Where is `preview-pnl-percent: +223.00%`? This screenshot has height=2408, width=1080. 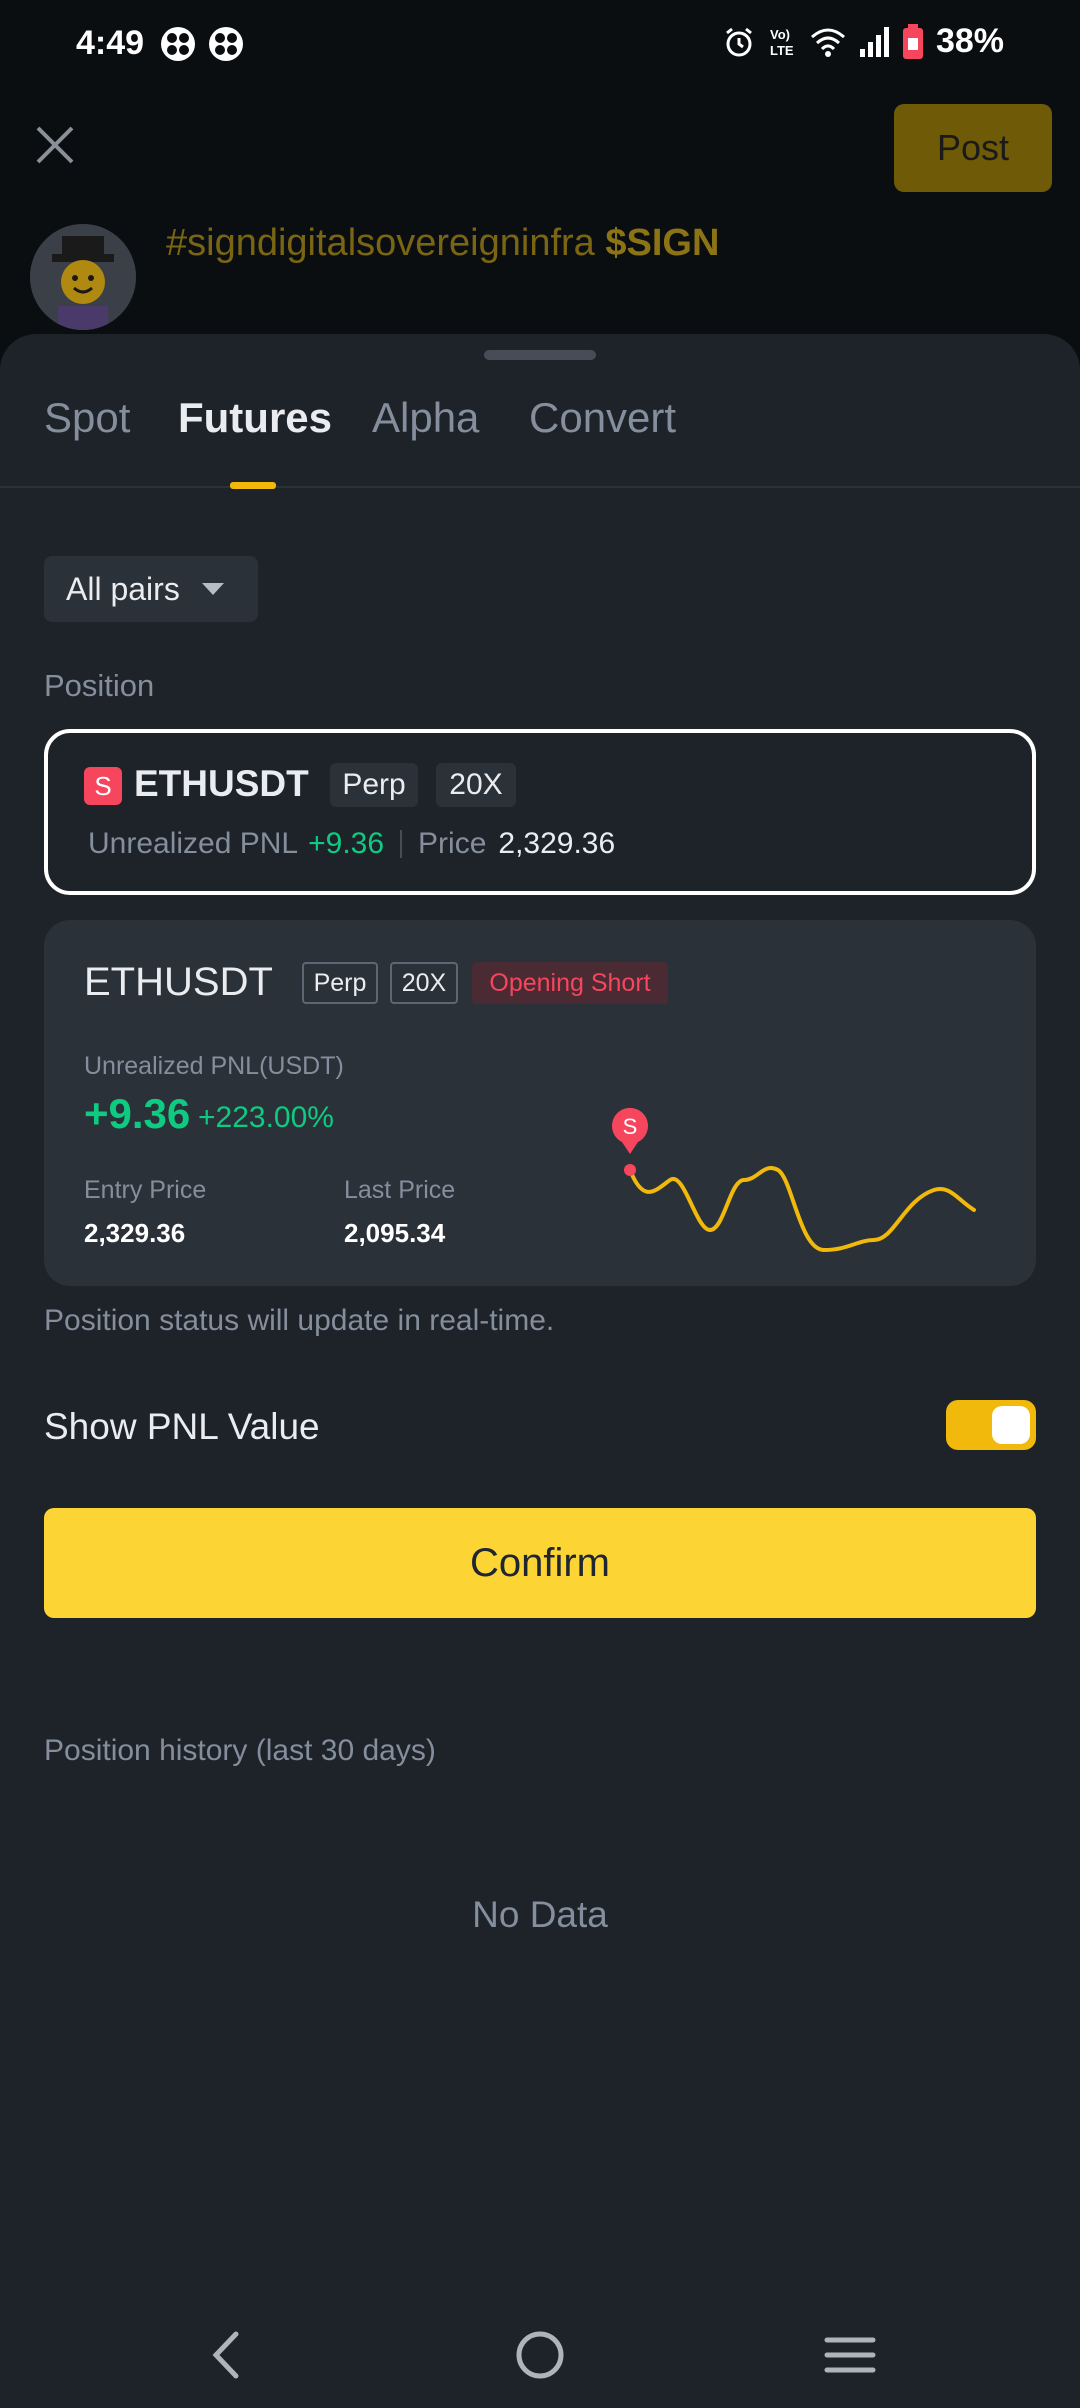
preview-pnl-percent: +223.00% is located at coordinates (266, 1117).